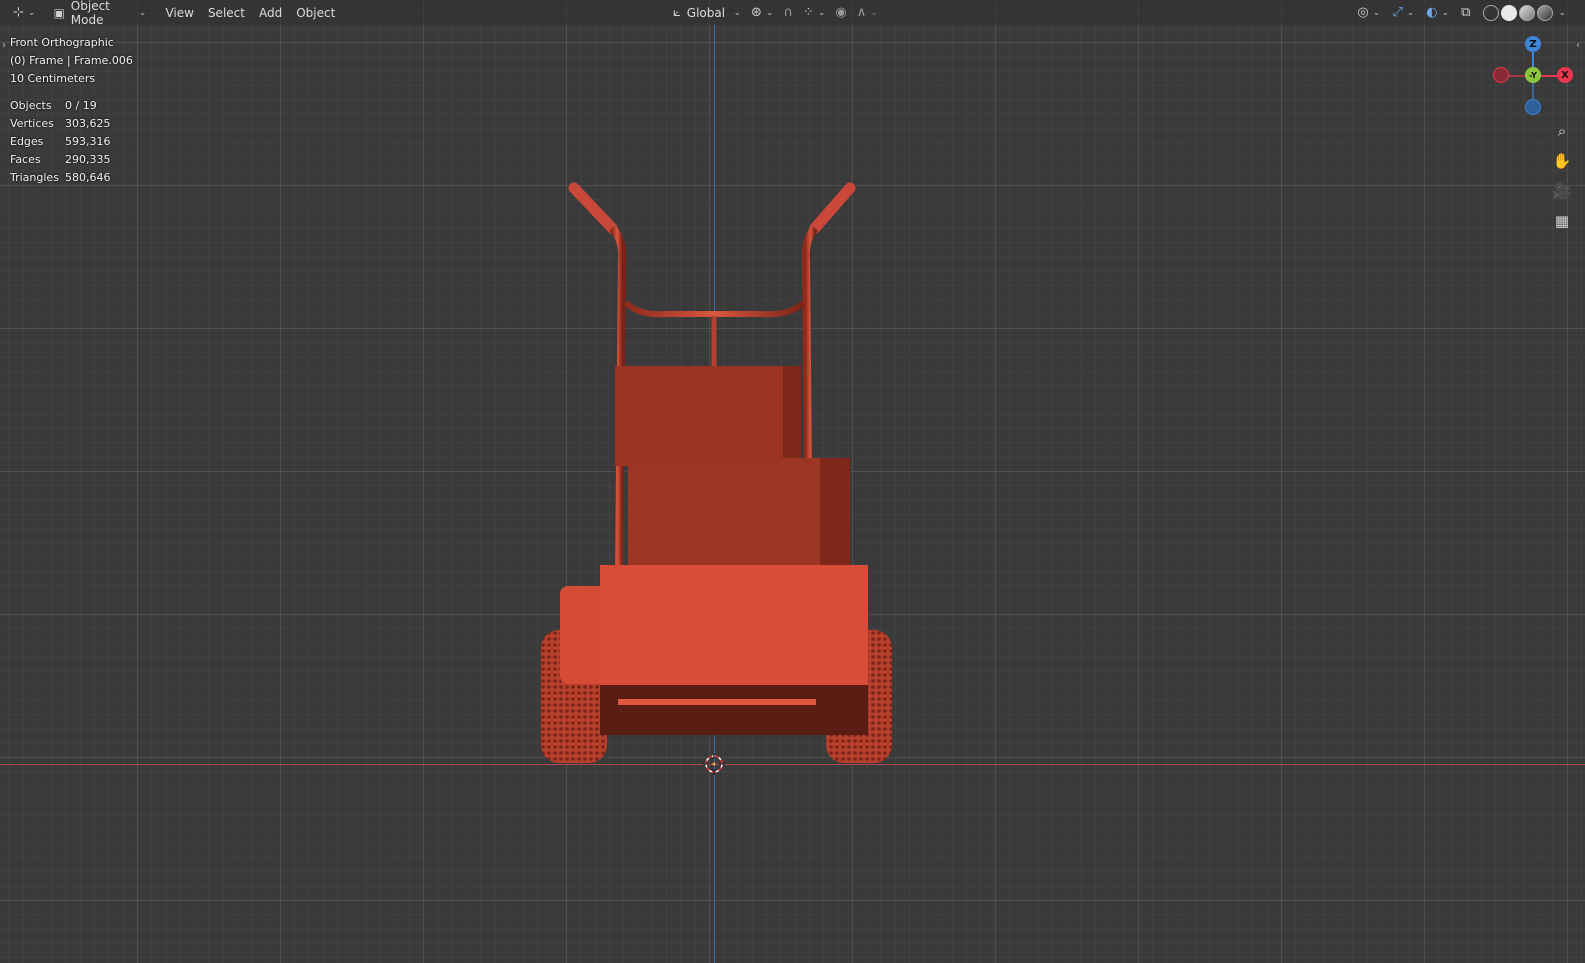 This screenshot has width=1585, height=963. I want to click on toolbar-expand-icon: ›, so click(4, 45).